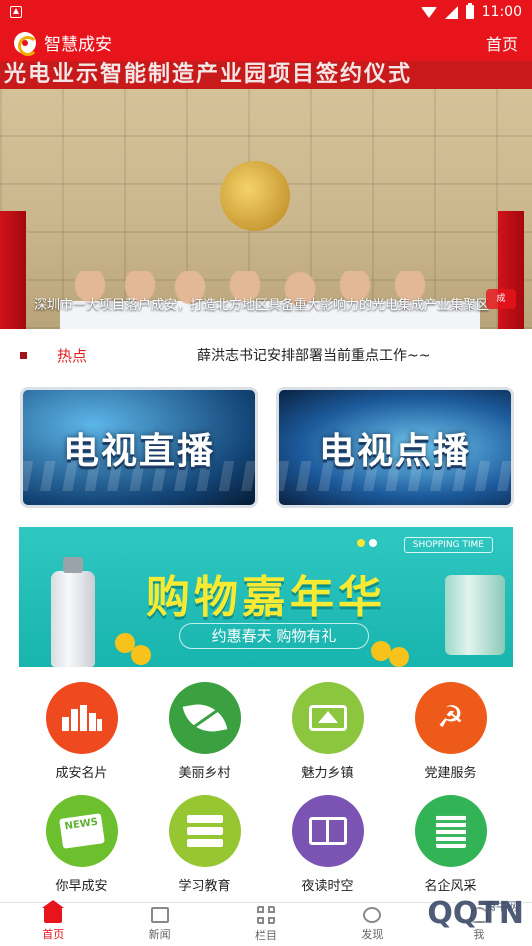 This screenshot has width=532, height=946. I want to click on grid-item-enterprise-showcase: 名企风采, so click(450, 844).